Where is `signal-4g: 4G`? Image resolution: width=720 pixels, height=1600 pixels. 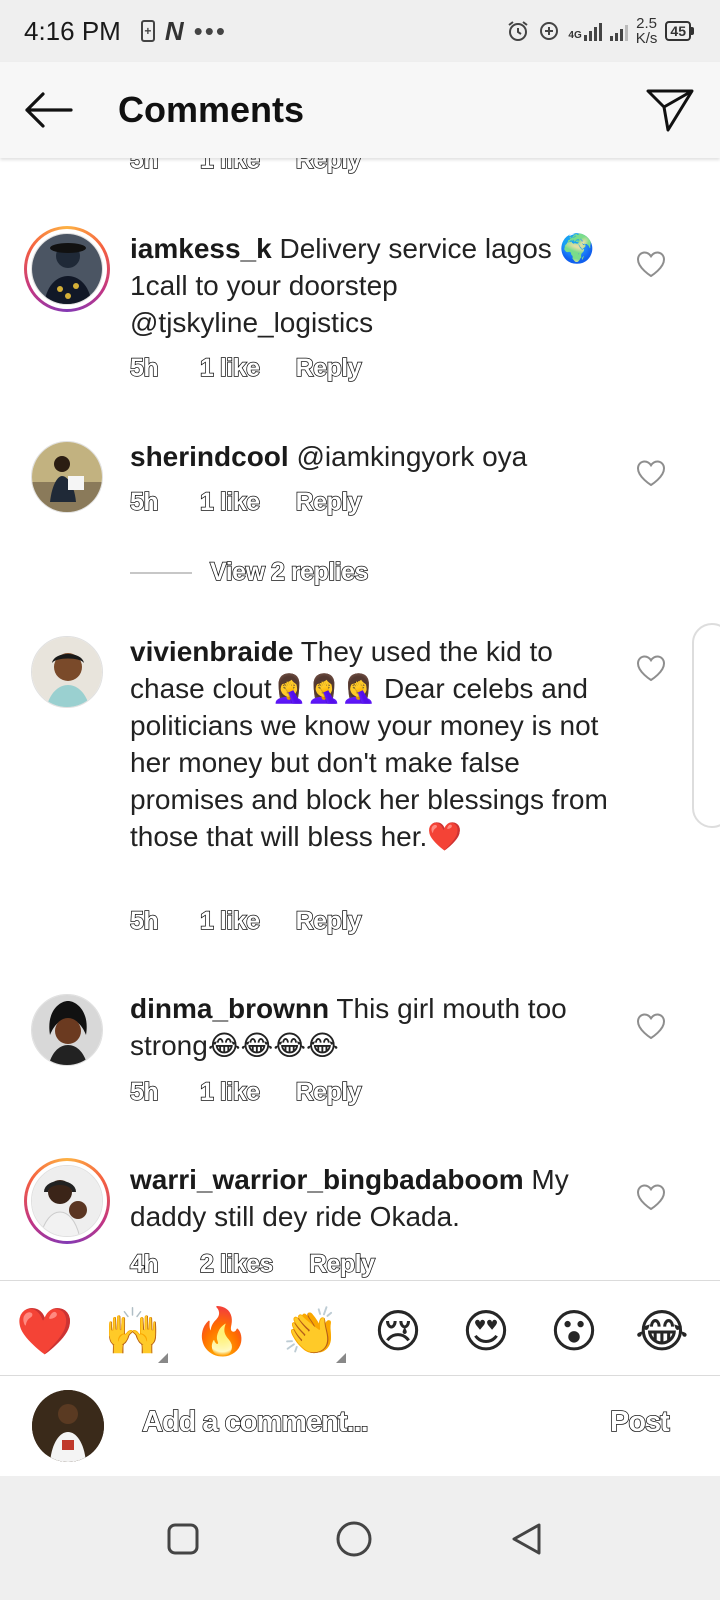 signal-4g: 4G is located at coordinates (585, 31).